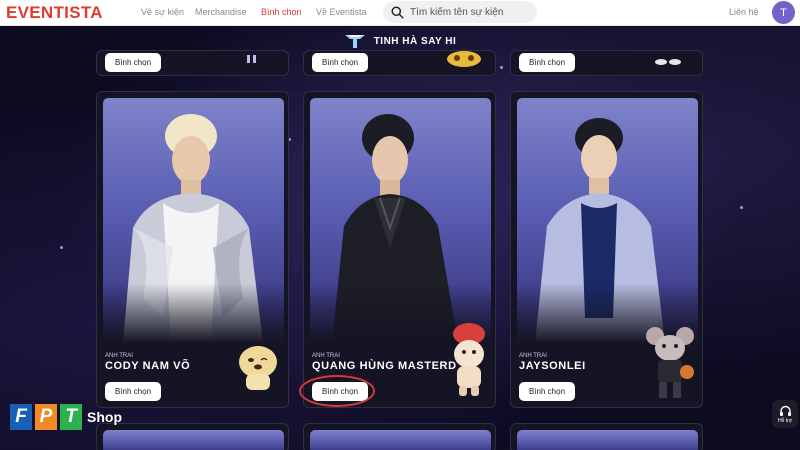 The image size is (800, 450). I want to click on search-icon, so click(397, 12).